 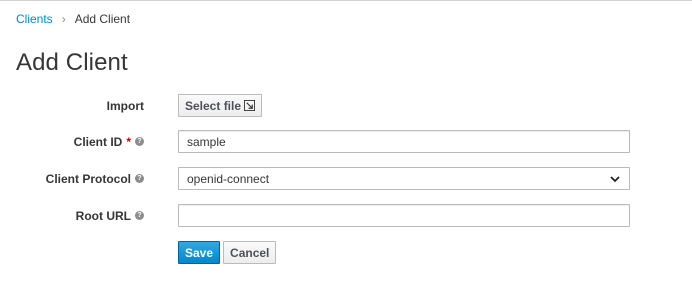 I want to click on import-label: Import, so click(x=72, y=106).